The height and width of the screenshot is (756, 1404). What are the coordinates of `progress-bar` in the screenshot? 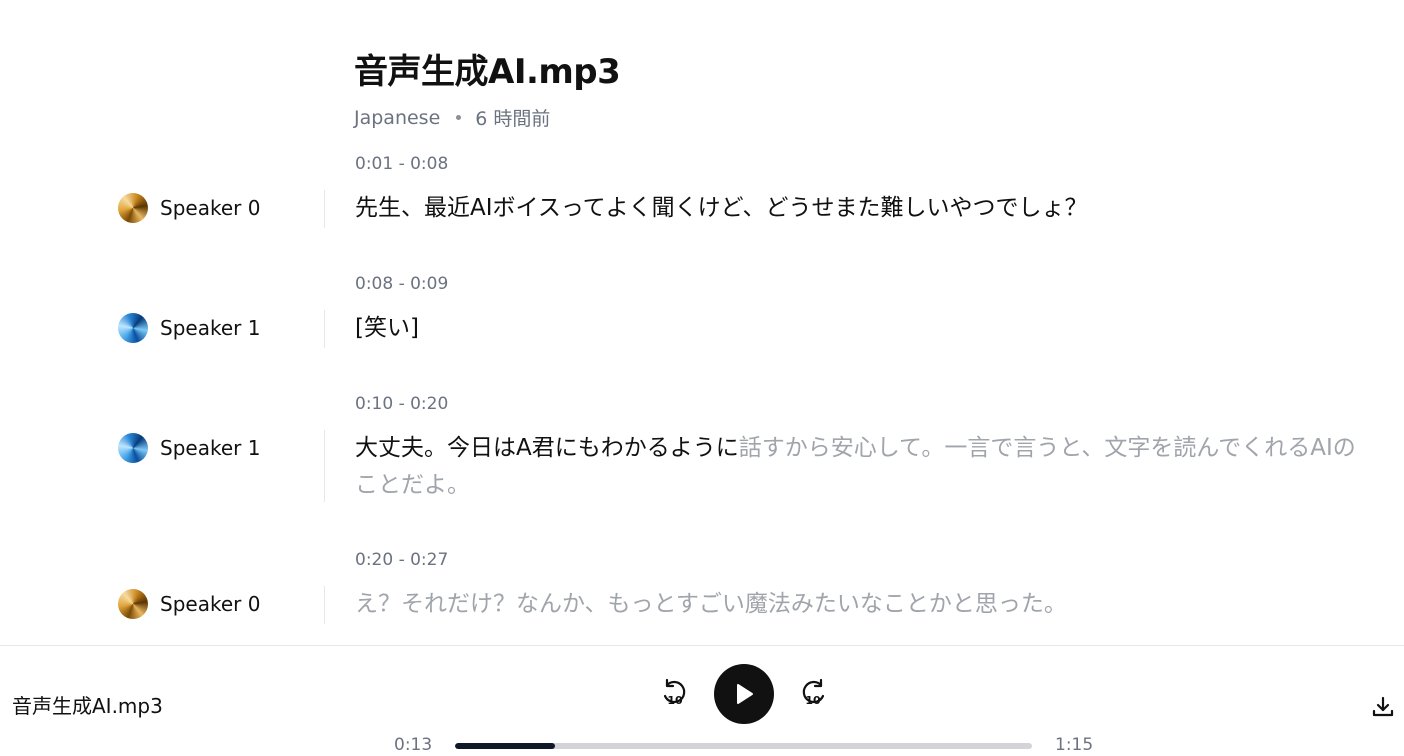 It's located at (743, 746).